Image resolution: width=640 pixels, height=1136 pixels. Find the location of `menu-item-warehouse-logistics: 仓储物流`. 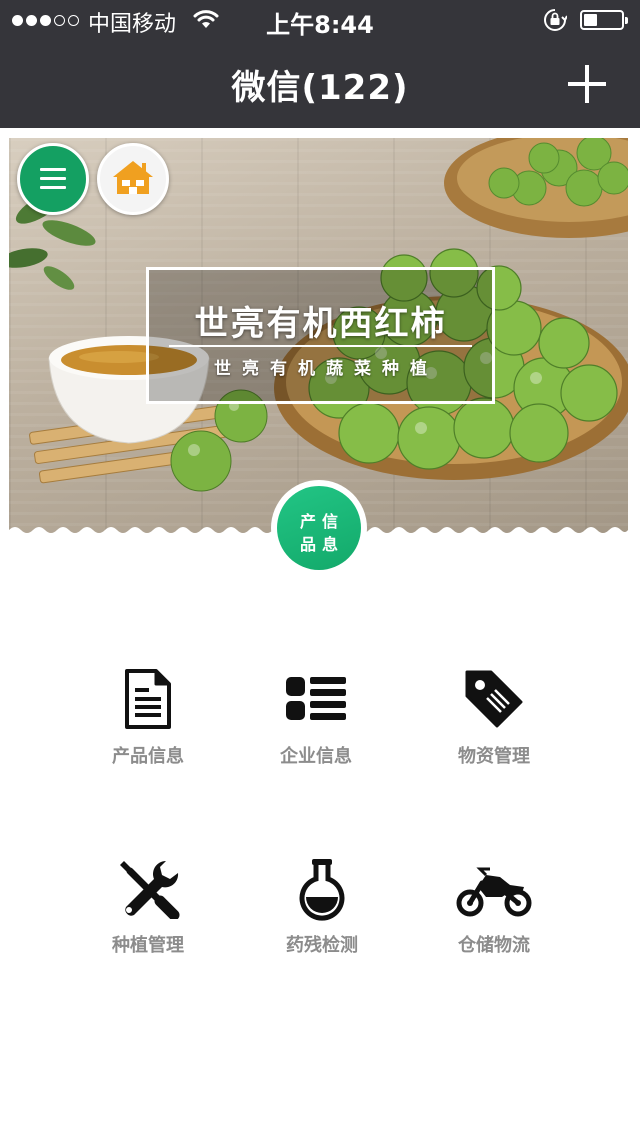

menu-item-warehouse-logistics: 仓储物流 is located at coordinates (494, 917).